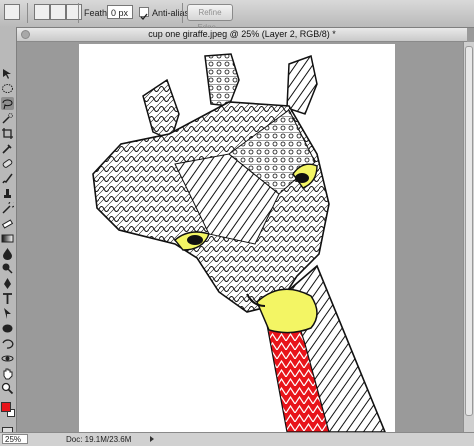 The width and height of the screenshot is (474, 446). I want to click on dodge-tool-icon, so click(7, 268).